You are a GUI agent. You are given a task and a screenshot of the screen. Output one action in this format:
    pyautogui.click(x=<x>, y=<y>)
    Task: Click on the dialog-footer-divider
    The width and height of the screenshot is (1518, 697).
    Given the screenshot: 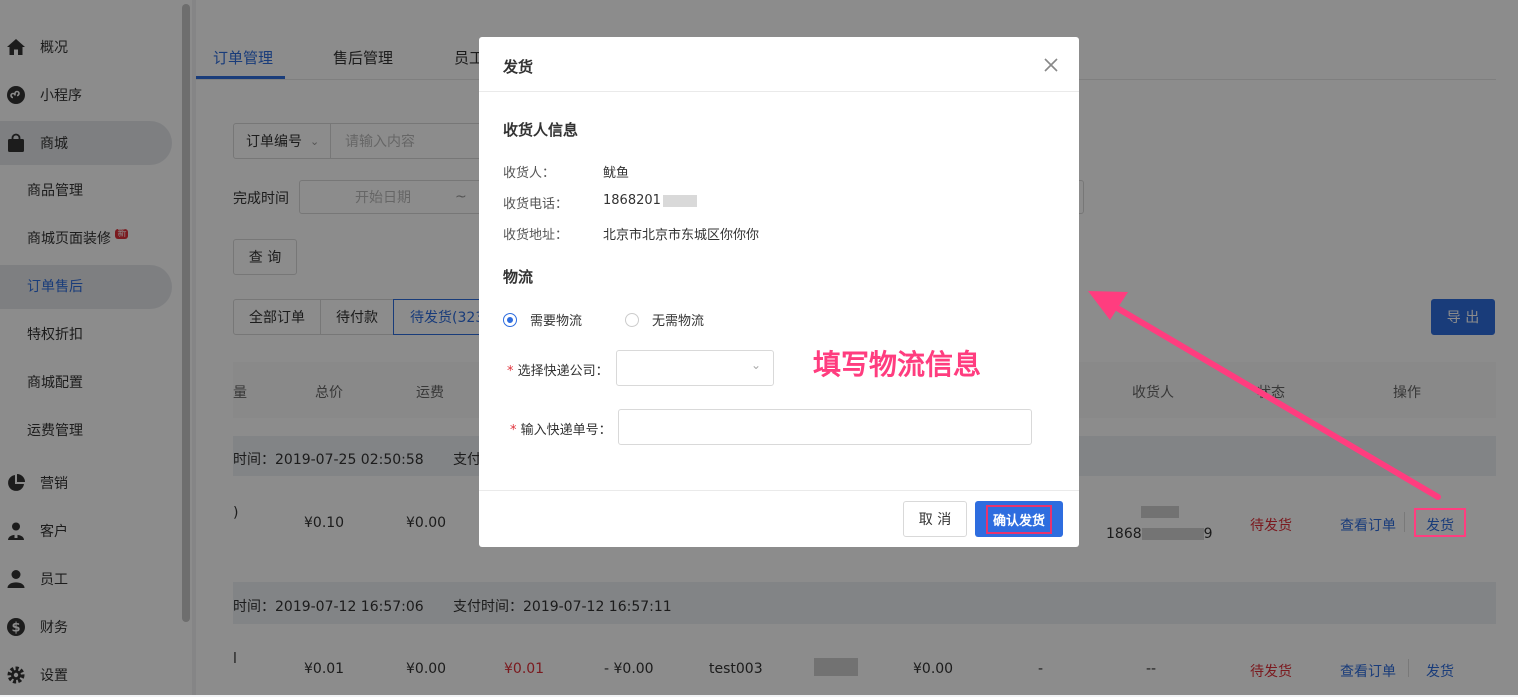 What is the action you would take?
    pyautogui.click(x=779, y=490)
    